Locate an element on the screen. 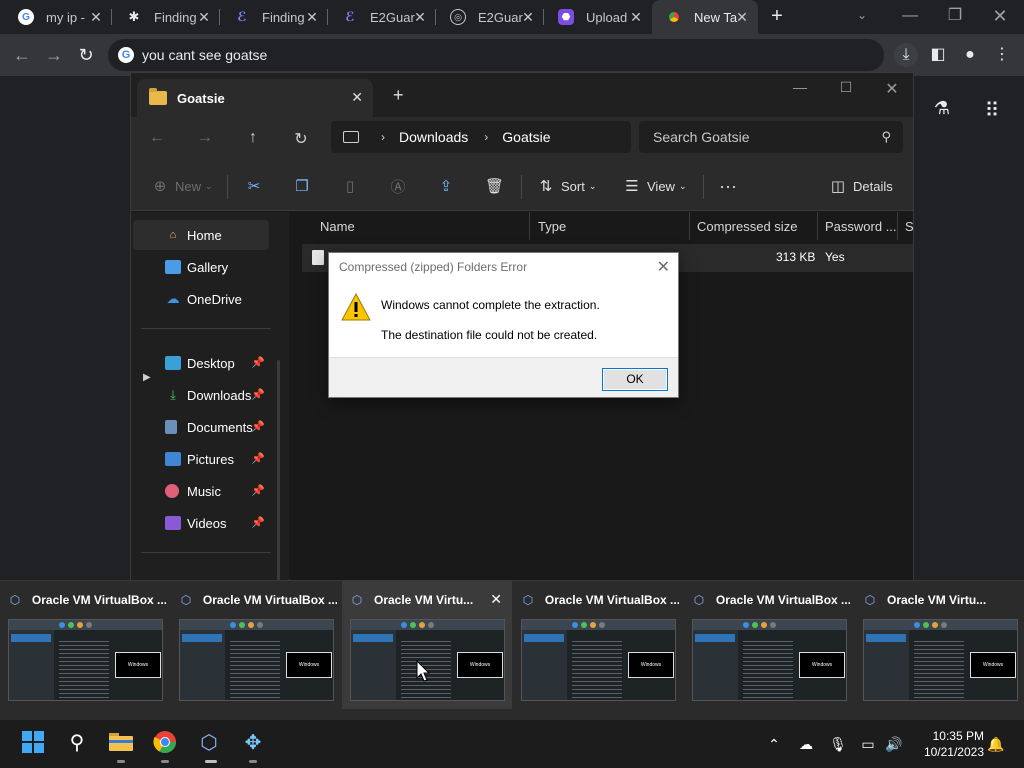 Image resolution: width=1024 pixels, height=768 pixels. chrome-toolbar: ← → ↻ G you cant see goatse ⤓ ◧ ● ⋮ is located at coordinates (512, 55).